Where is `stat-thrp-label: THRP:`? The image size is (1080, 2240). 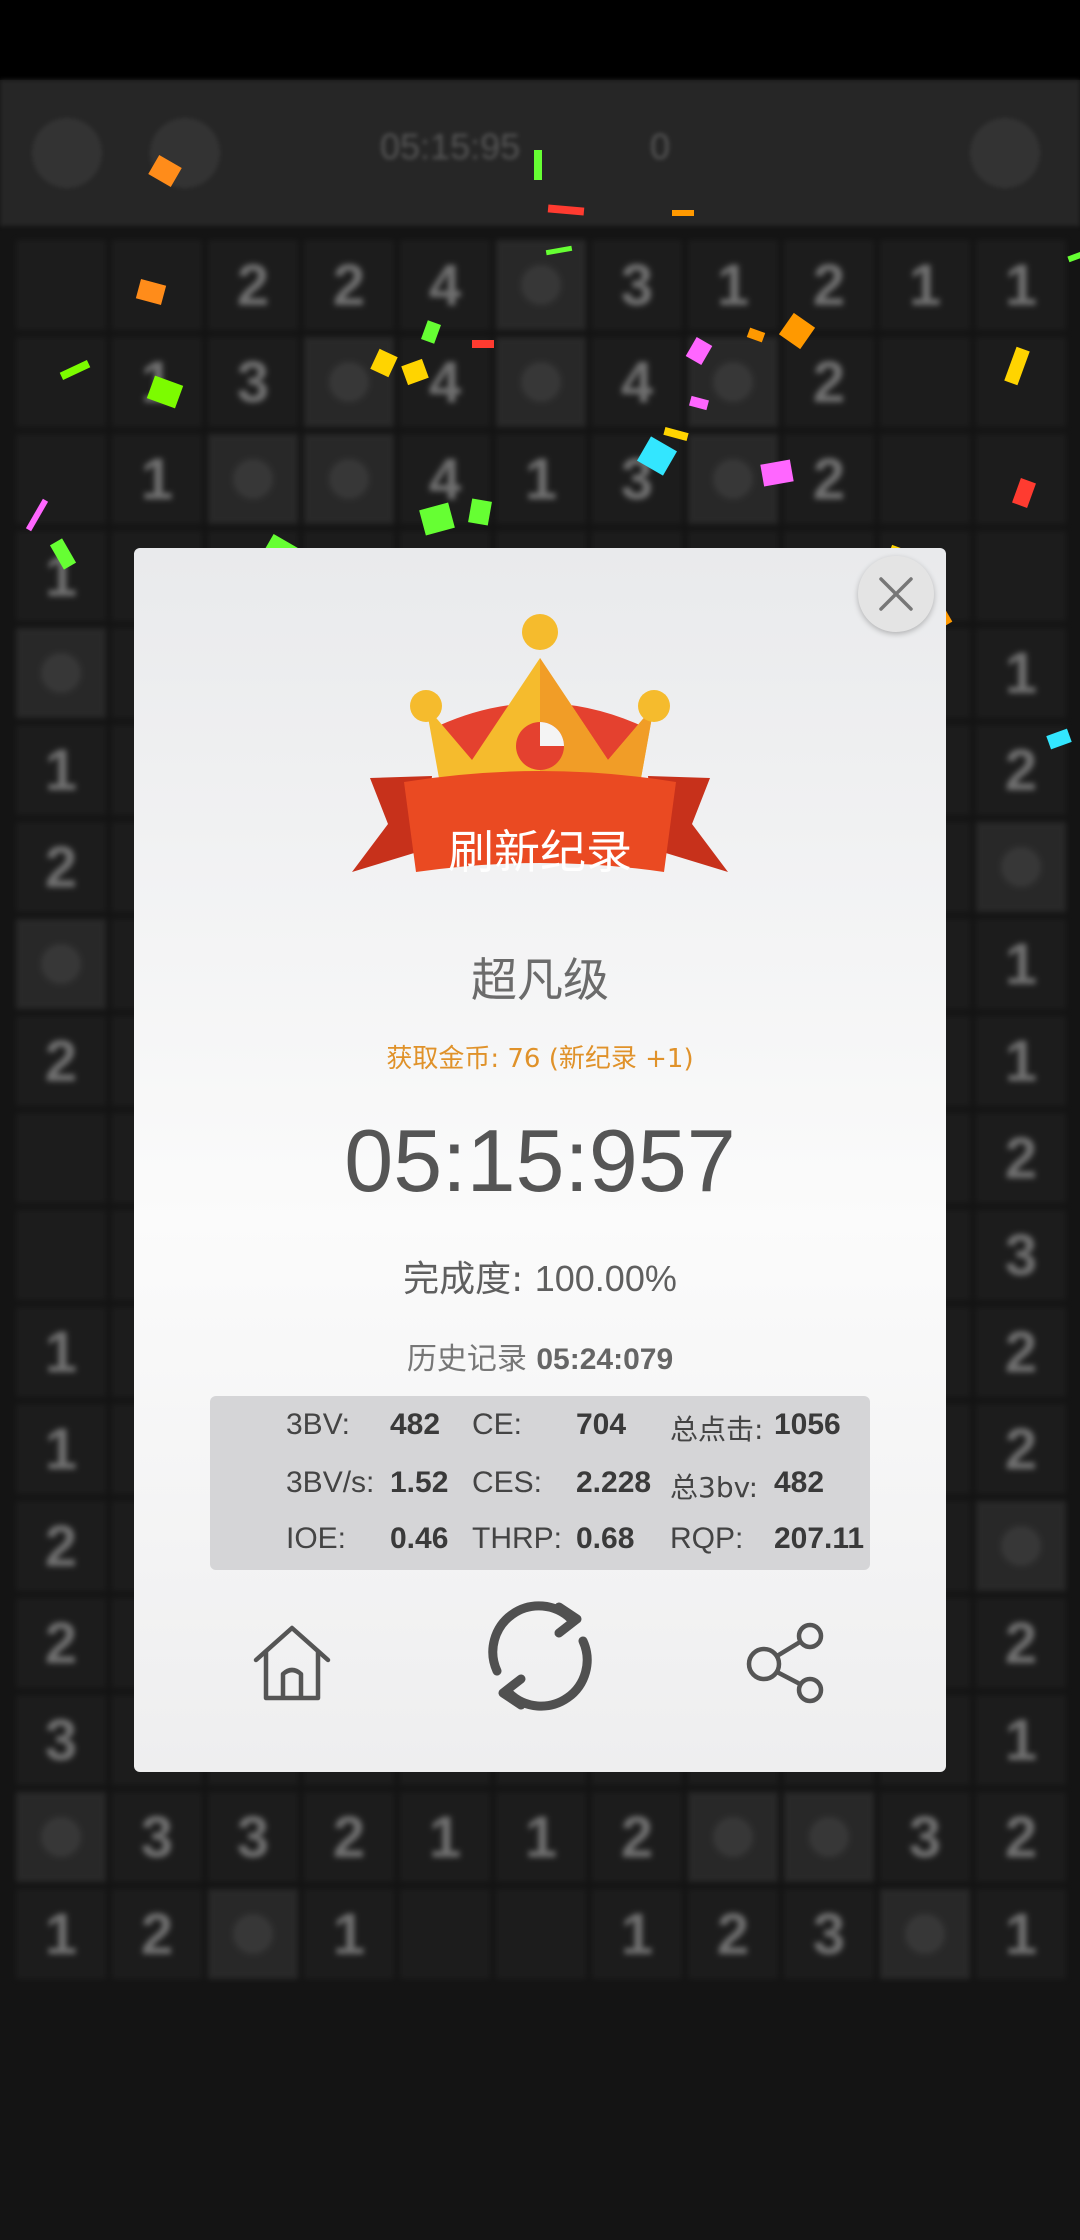 stat-thrp-label: THRP: is located at coordinates (517, 1538).